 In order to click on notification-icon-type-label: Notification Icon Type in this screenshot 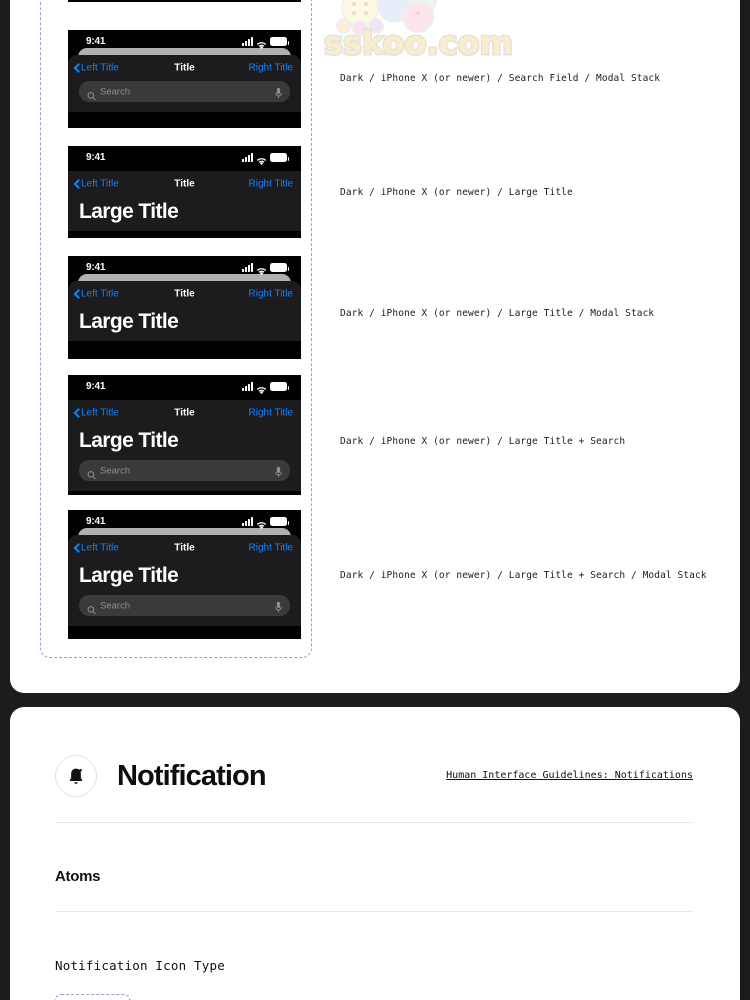, I will do `click(140, 965)`.